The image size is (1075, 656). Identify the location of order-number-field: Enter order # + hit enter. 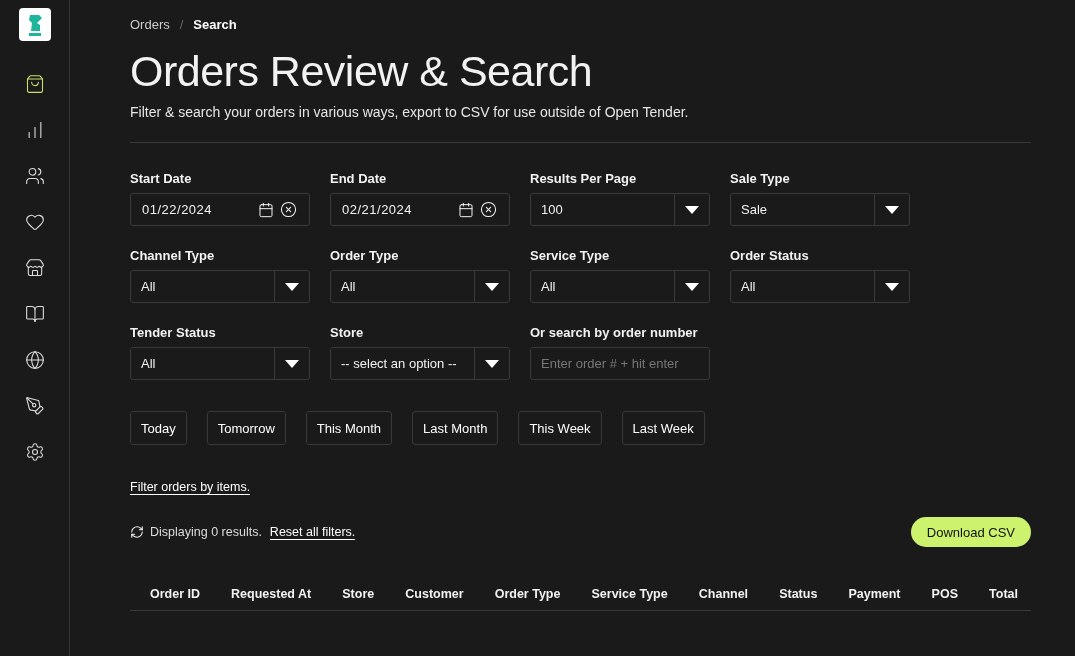
(620, 363).